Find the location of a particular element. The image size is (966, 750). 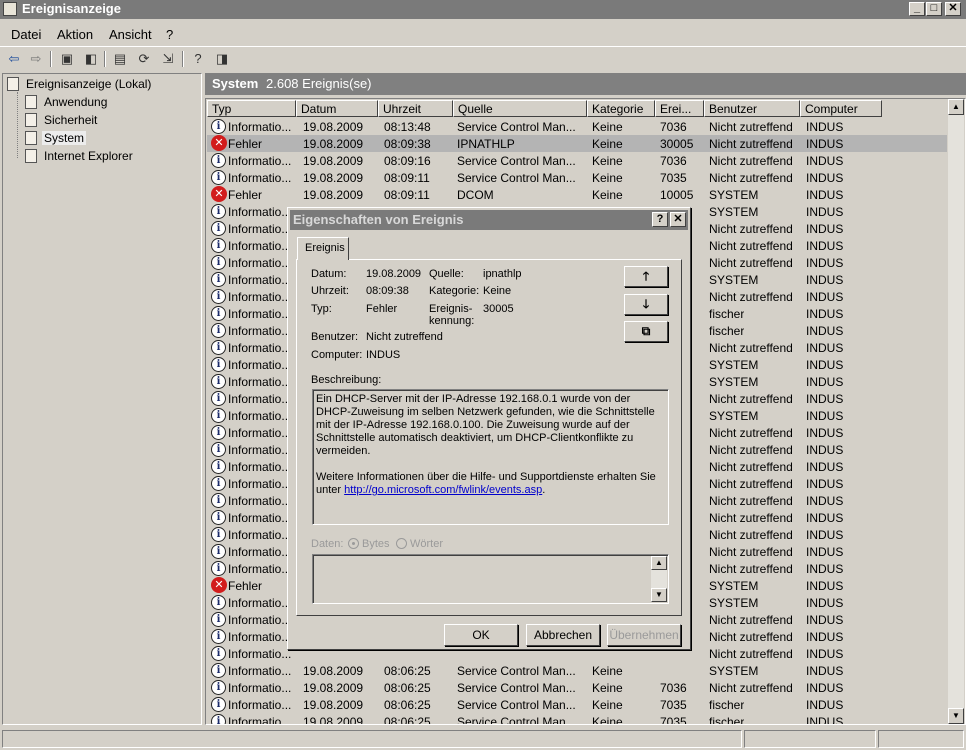

cancel-button: Abbrechen is located at coordinates (563, 635).